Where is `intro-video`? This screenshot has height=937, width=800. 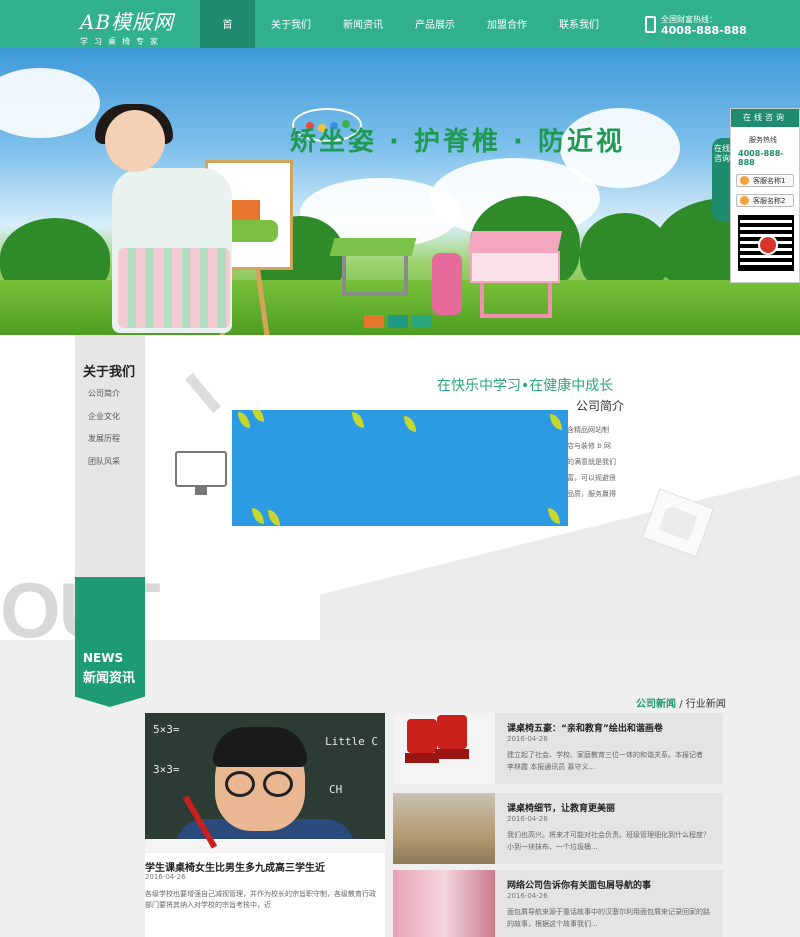
intro-video is located at coordinates (400, 468).